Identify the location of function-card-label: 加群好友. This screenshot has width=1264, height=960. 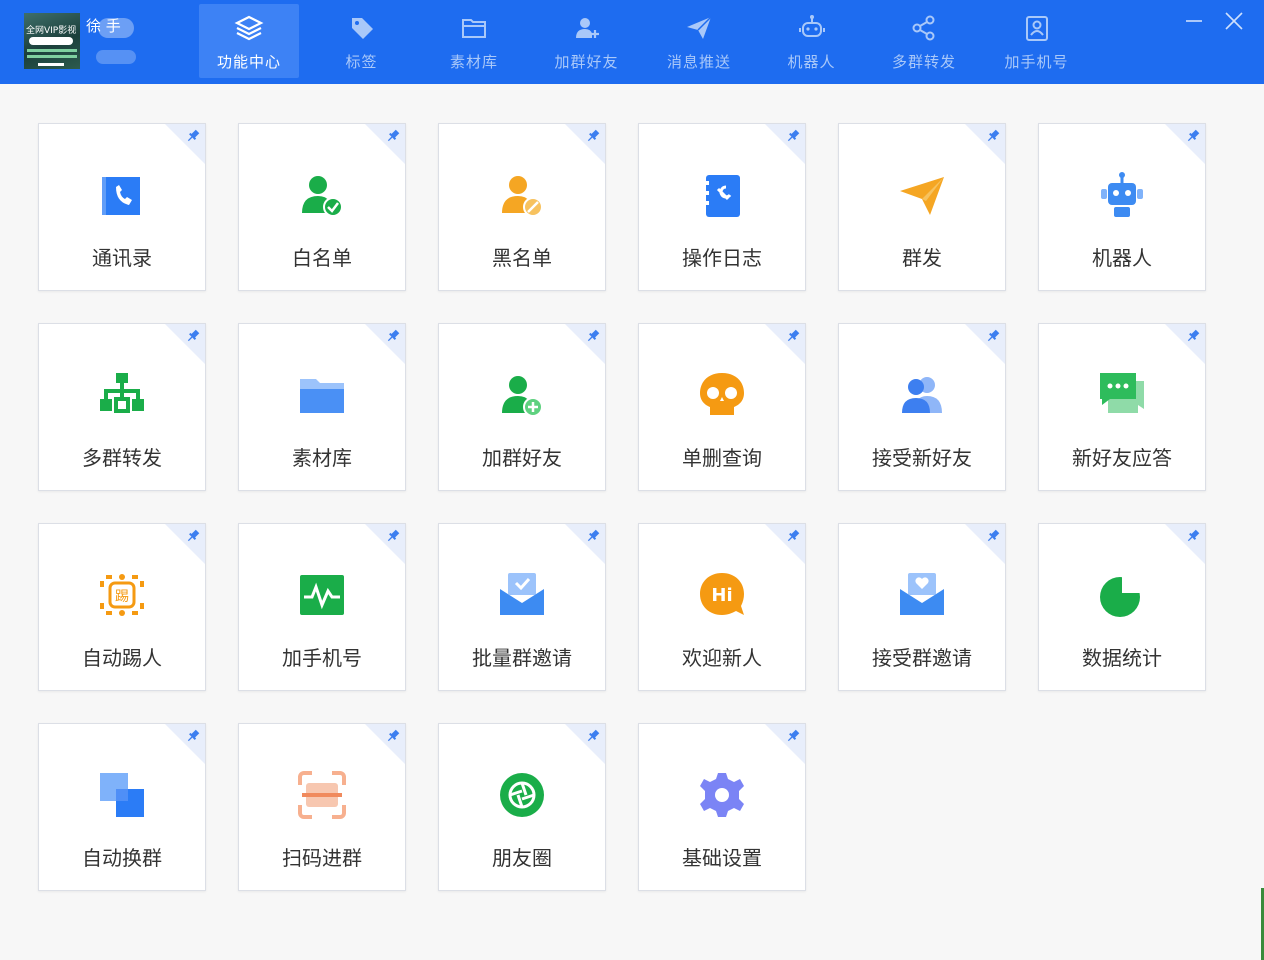
(522, 458).